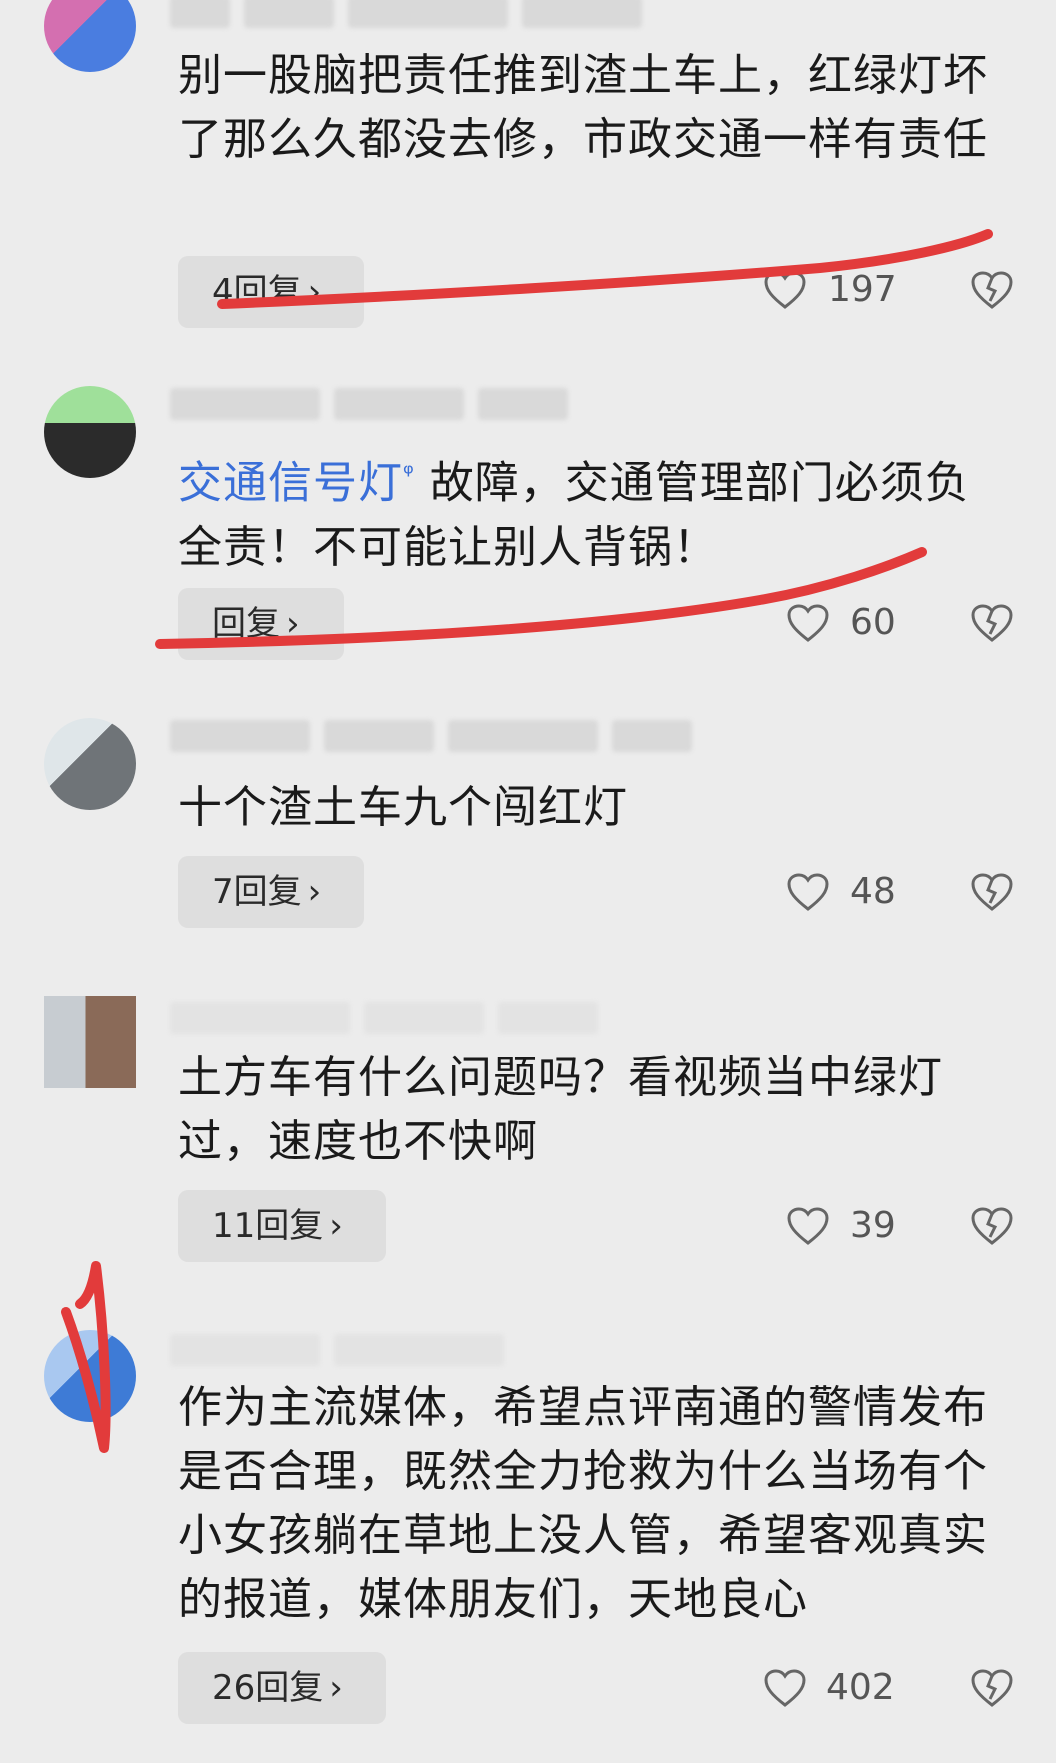 This screenshot has height=1763, width=1056. I want to click on reply-button: 11回复 ›, so click(282, 1226).